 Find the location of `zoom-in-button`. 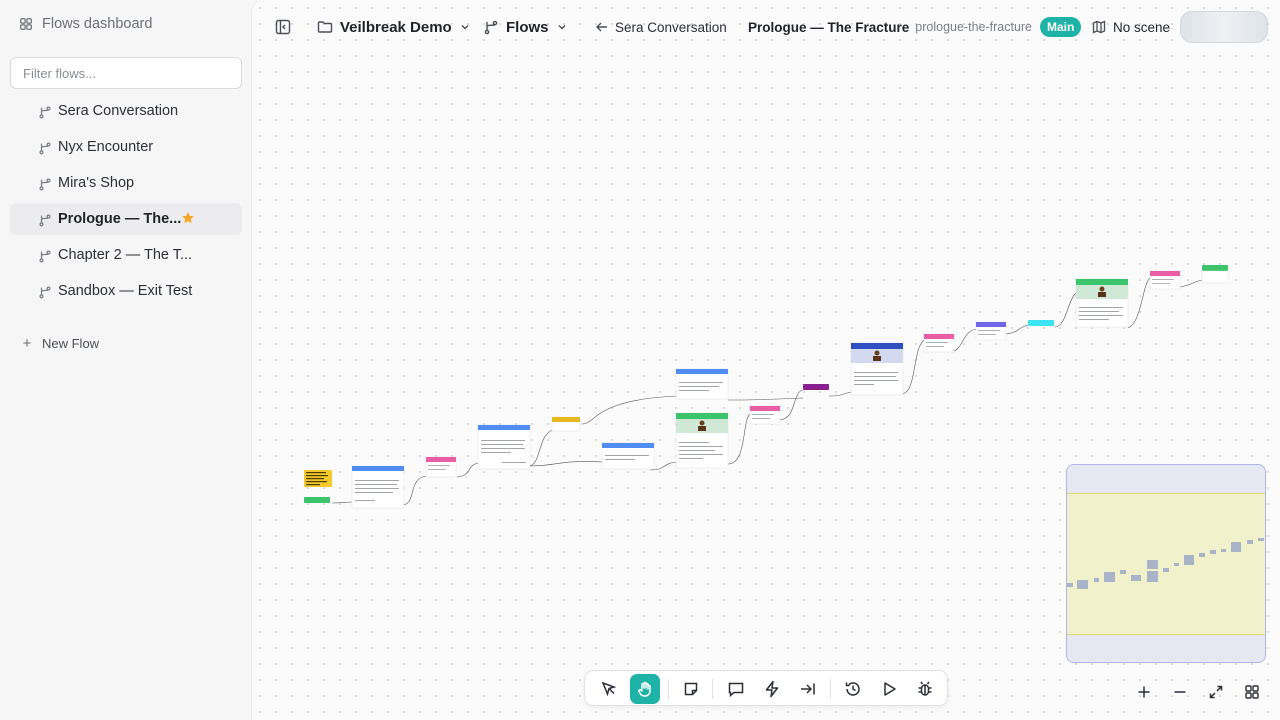

zoom-in-button is located at coordinates (1144, 692).